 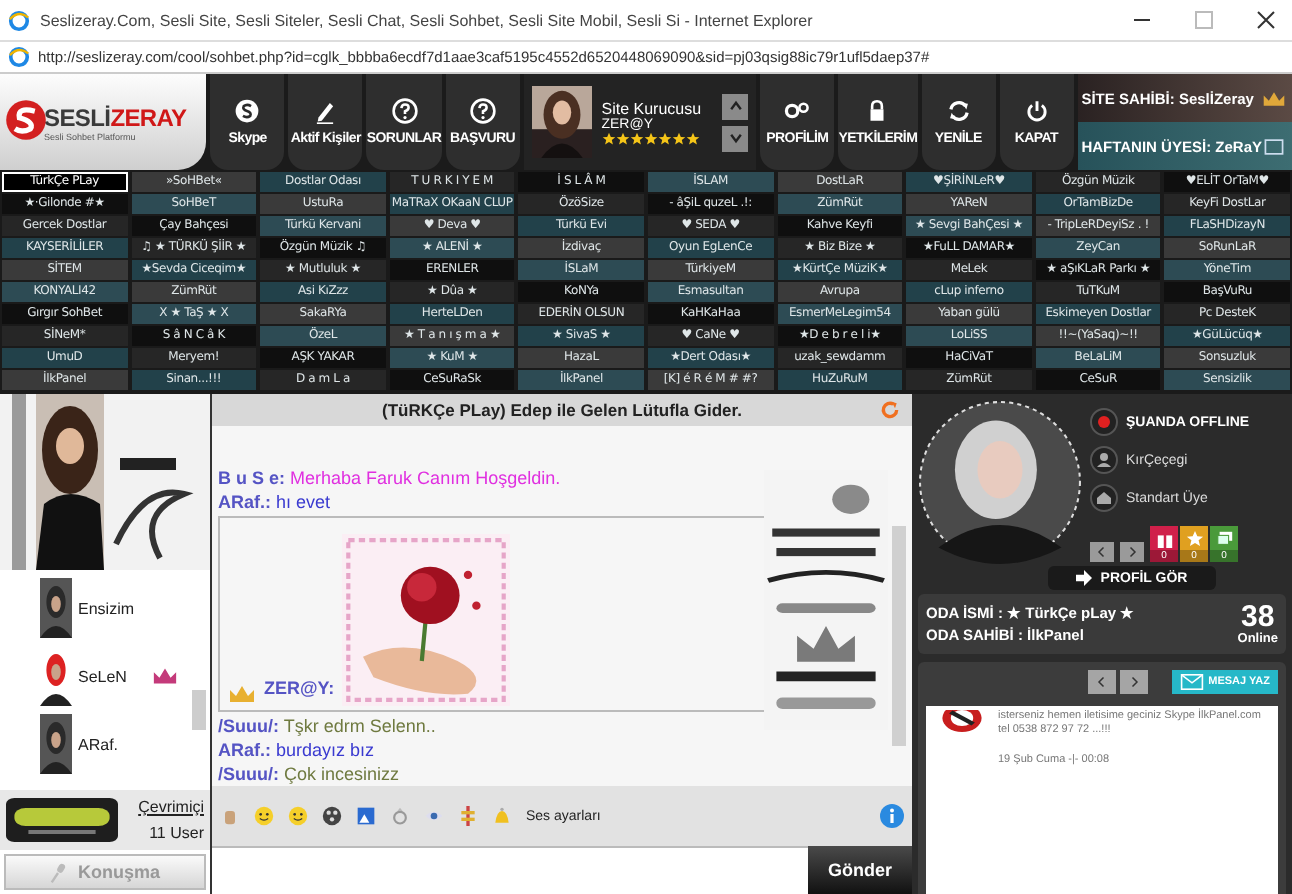 What do you see at coordinates (1258, 617) in the screenshot?
I see `online-count: 38` at bounding box center [1258, 617].